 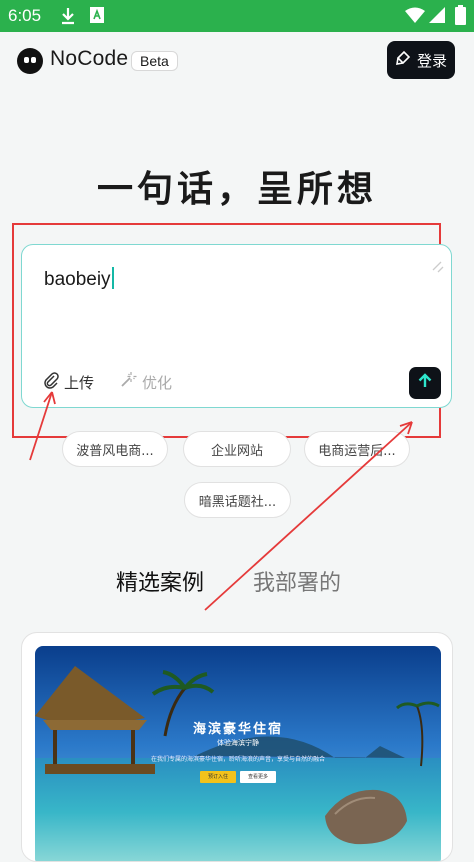 What do you see at coordinates (154, 61) in the screenshot?
I see `beta-badge: Beta` at bounding box center [154, 61].